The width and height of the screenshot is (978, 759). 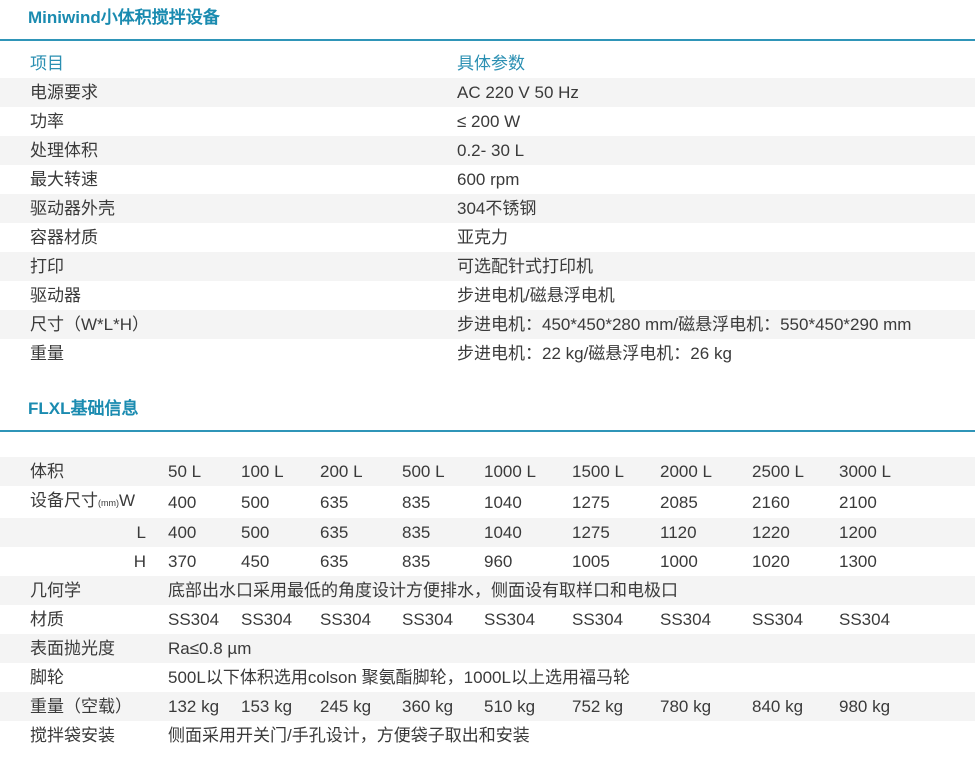 What do you see at coordinates (228, 92) in the screenshot?
I see `spec-item: 电源要求` at bounding box center [228, 92].